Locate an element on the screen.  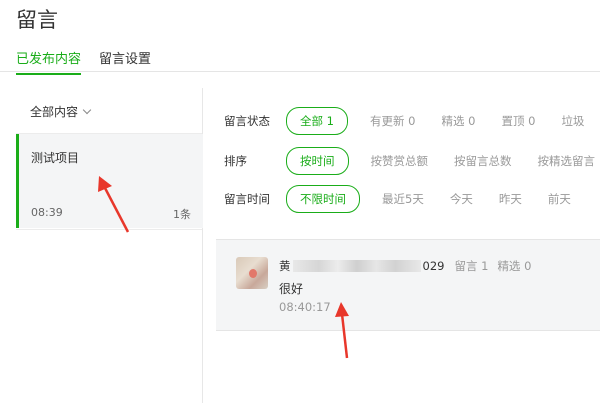
avatar-decoration is located at coordinates (253, 273).